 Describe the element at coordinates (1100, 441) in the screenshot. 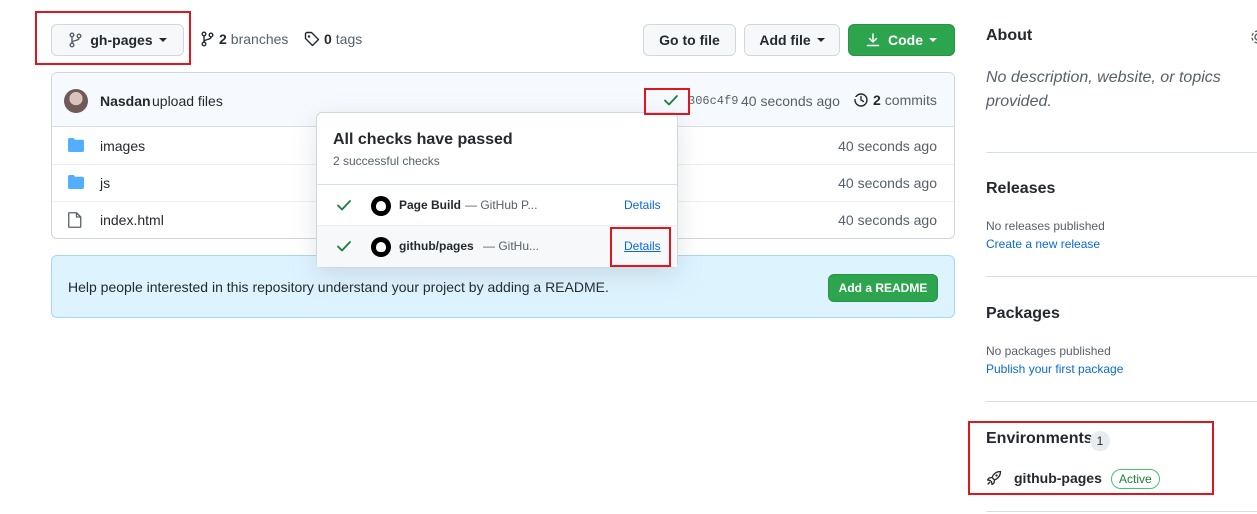

I see `environments-count-badge: 1` at that location.